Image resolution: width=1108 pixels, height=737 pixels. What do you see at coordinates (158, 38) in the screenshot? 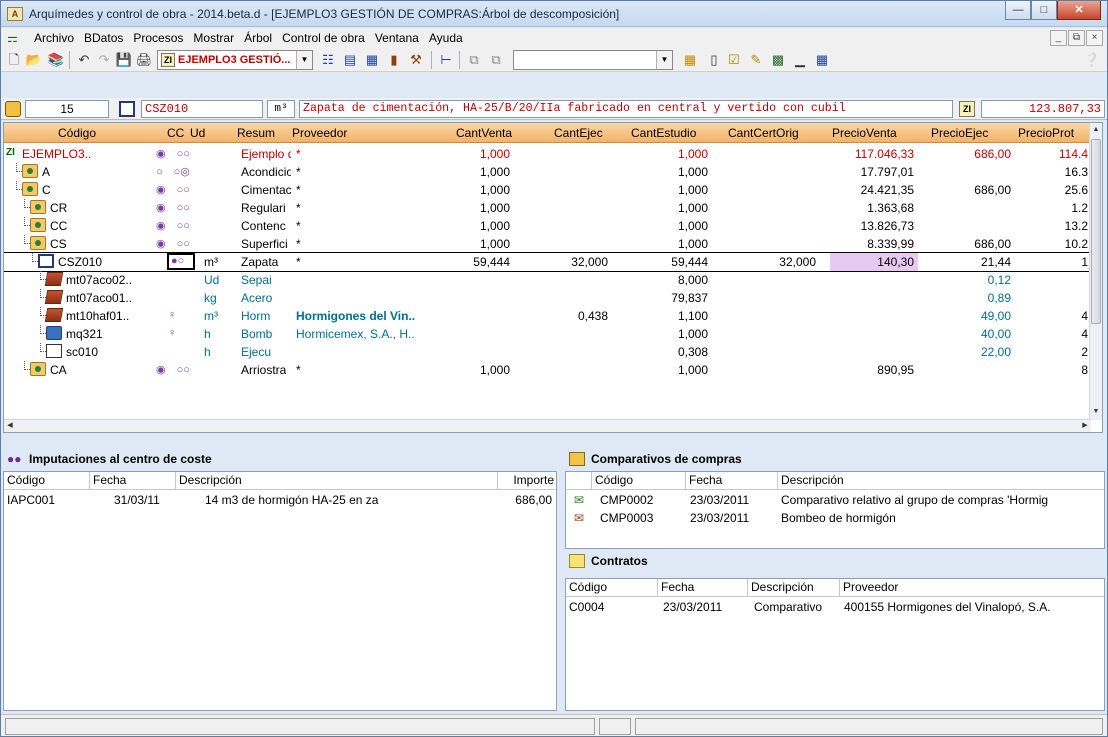
I see `menu-procesos: Procesos` at bounding box center [158, 38].